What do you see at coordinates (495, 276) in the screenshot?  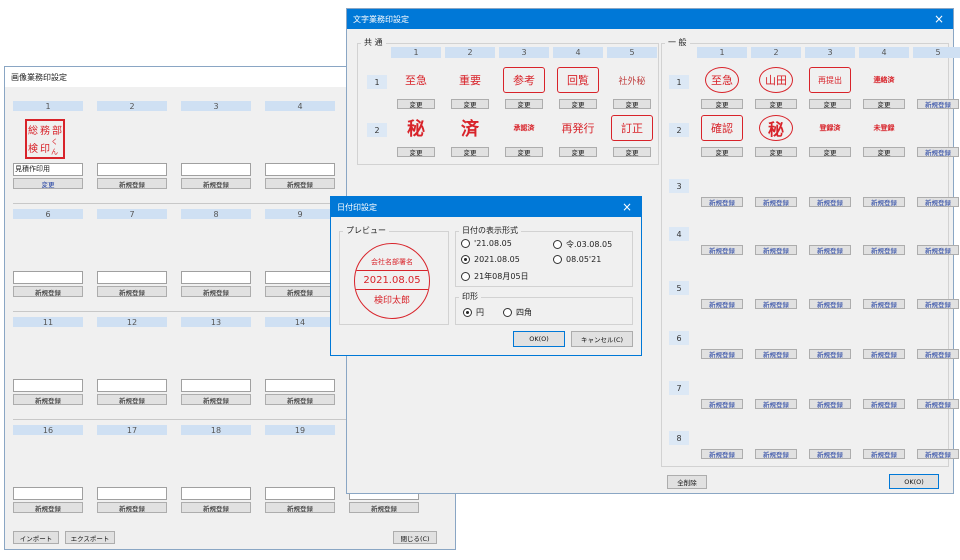 I see `format-radio: 21年08月05日` at bounding box center [495, 276].